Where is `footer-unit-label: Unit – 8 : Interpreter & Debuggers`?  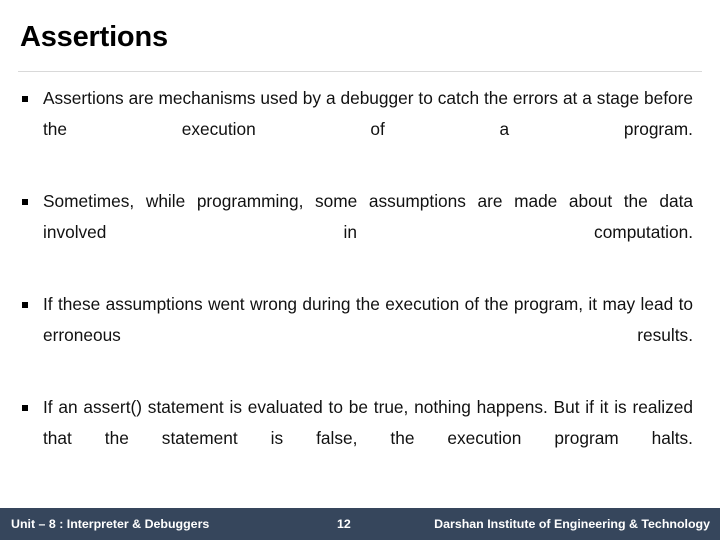
footer-unit-label: Unit – 8 : Interpreter & Debuggers is located at coordinates (110, 524).